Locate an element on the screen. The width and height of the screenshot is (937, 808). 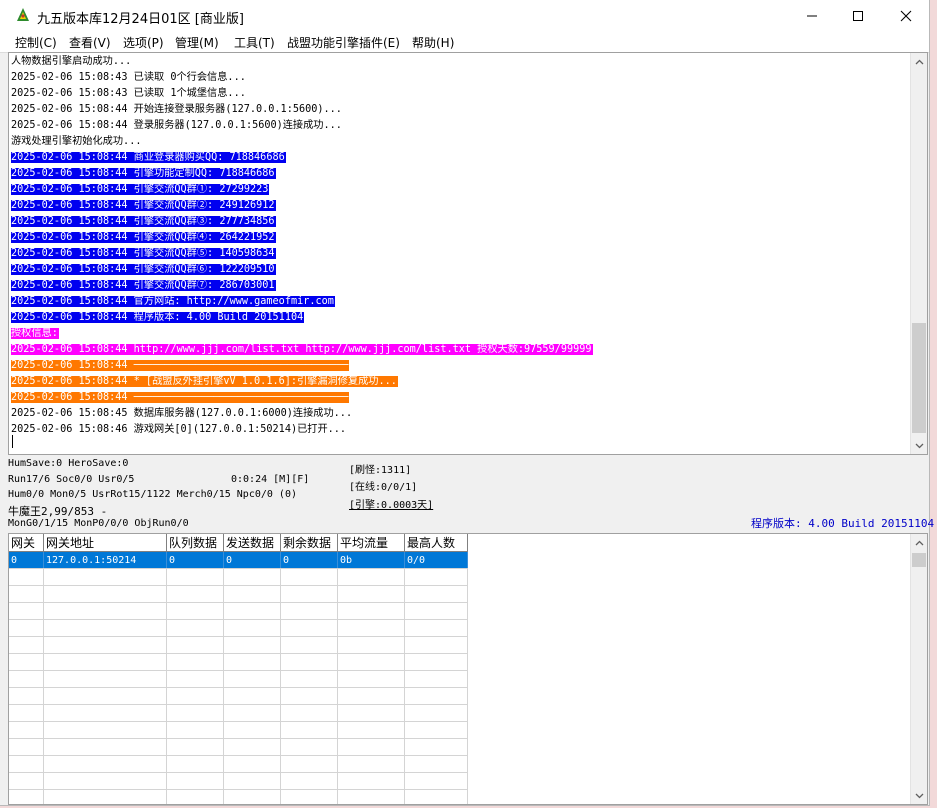
grid-scrollbar is located at coordinates (918, 669).